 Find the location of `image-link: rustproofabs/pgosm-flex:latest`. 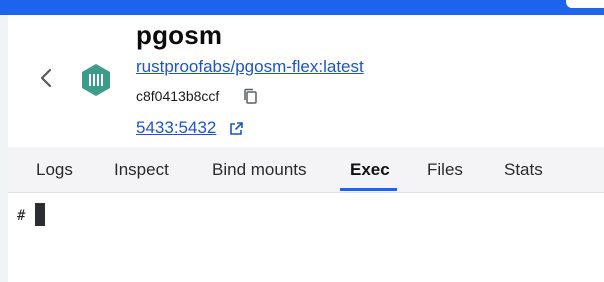

image-link: rustproofabs/pgosm-flex:latest is located at coordinates (250, 67).